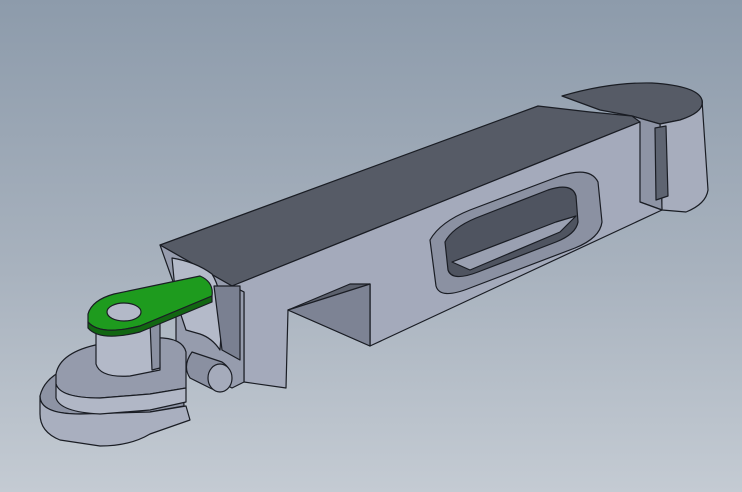  What do you see at coordinates (661, 163) in the screenshot?
I see `right-cap-slot` at bounding box center [661, 163].